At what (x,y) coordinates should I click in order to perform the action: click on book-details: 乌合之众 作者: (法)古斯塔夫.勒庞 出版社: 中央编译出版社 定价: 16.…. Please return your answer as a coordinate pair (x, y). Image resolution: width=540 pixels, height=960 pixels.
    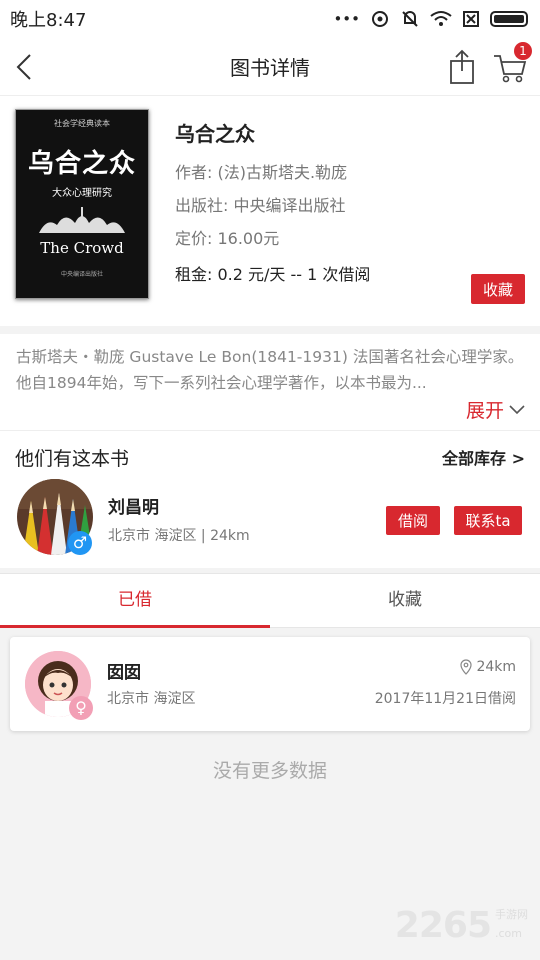
    Looking at the image, I should click on (350, 206).